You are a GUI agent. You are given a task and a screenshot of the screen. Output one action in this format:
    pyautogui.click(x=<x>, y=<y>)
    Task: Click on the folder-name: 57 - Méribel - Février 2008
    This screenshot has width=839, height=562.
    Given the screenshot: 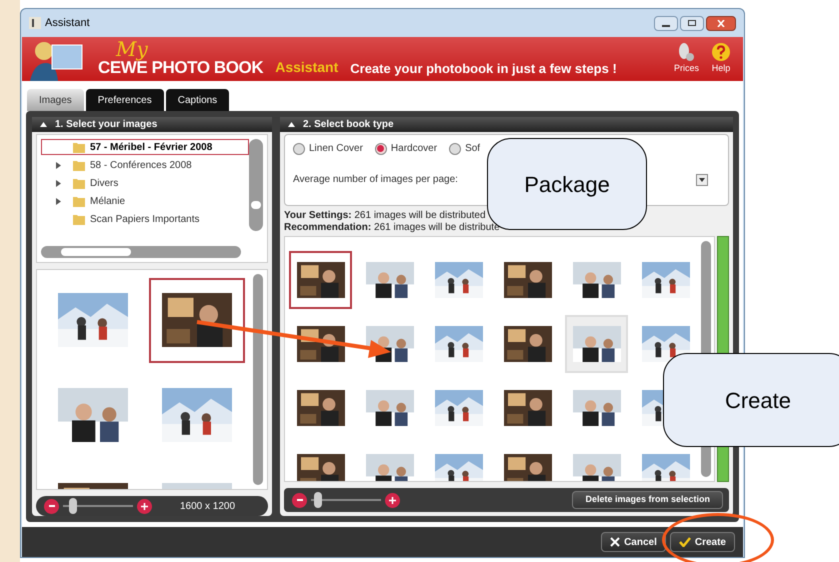 What is the action you would take?
    pyautogui.click(x=151, y=147)
    